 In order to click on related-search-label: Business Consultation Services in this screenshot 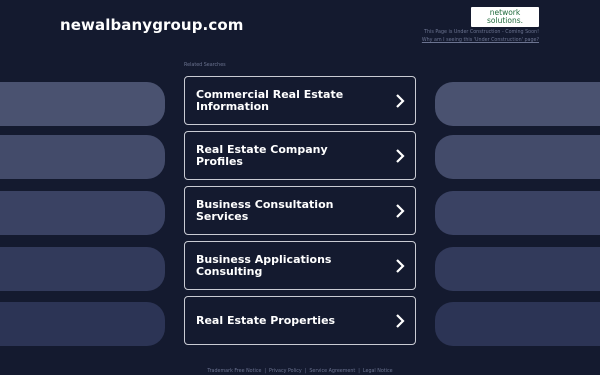, I will do `click(265, 210)`.